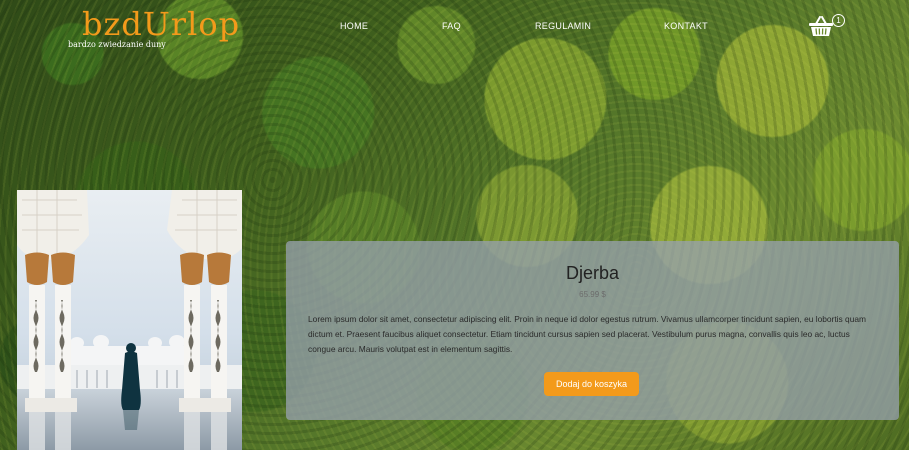 Image resolution: width=909 pixels, height=450 pixels. What do you see at coordinates (591, 384) in the screenshot?
I see `add-to-cart-button: Dodaj do koszyka` at bounding box center [591, 384].